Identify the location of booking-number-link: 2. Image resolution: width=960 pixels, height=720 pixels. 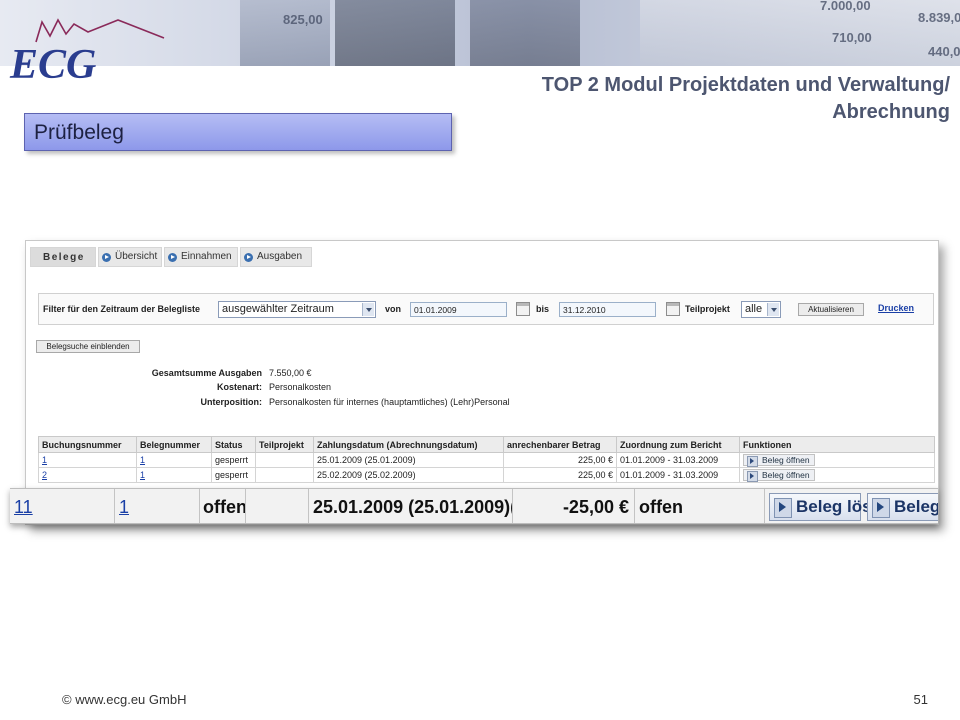
(44, 475).